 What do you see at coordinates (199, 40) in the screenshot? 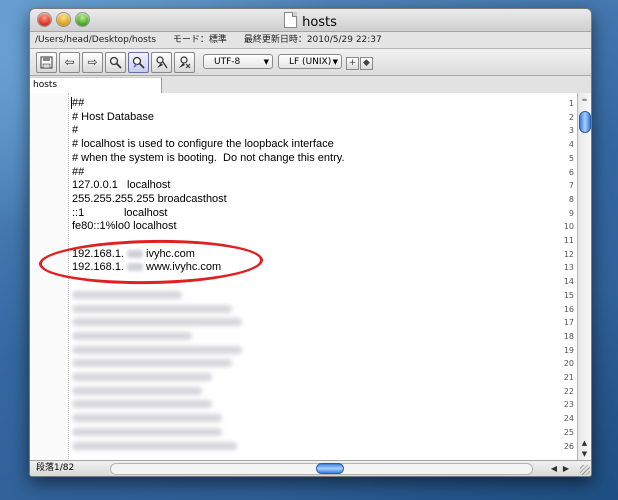
I see `mode-indicator: モード：標準` at bounding box center [199, 40].